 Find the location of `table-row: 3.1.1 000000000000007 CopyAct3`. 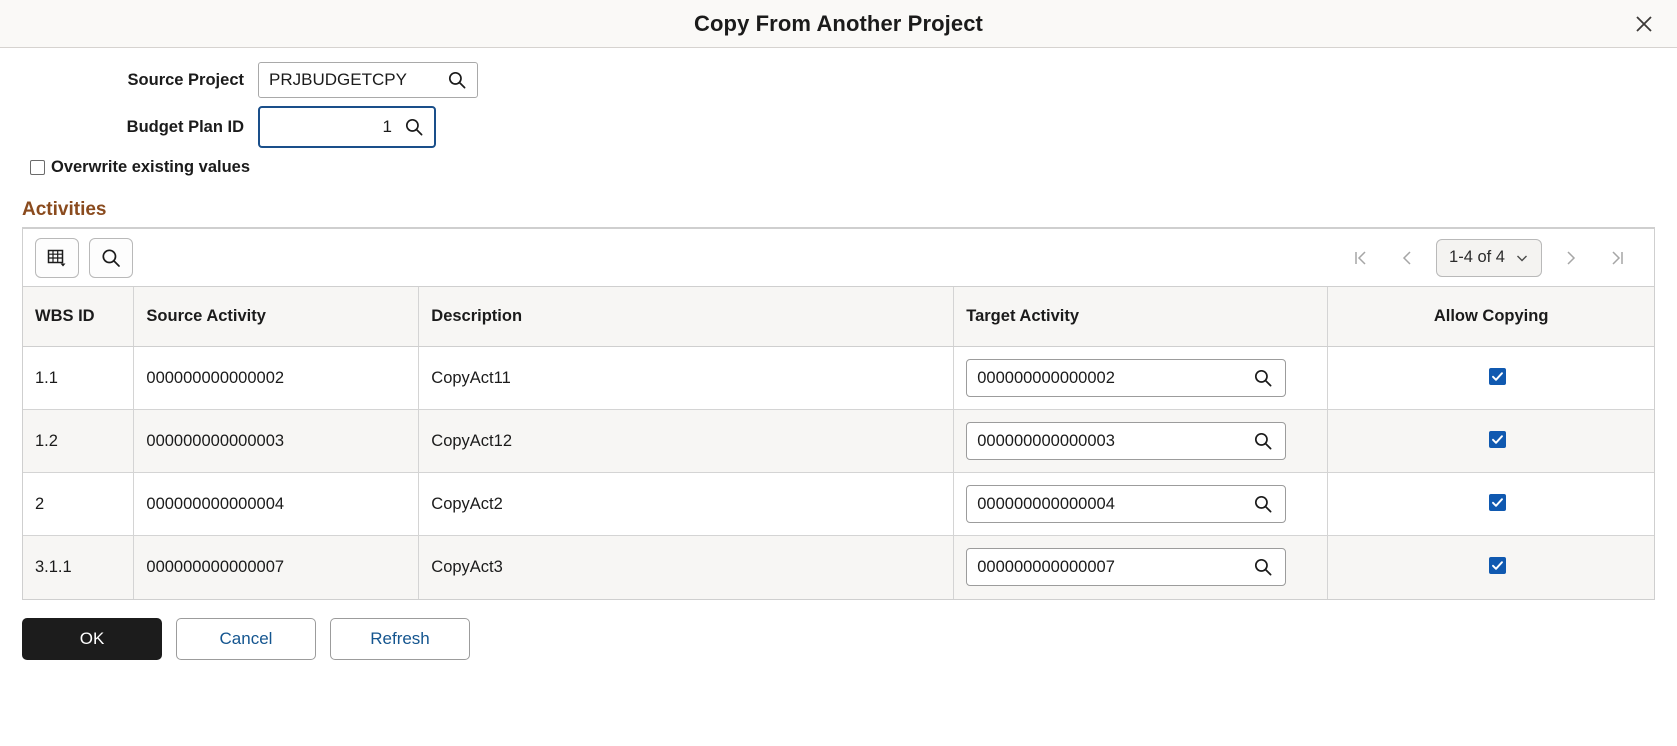

table-row: 3.1.1 000000000000007 CopyAct3 is located at coordinates (838, 567).